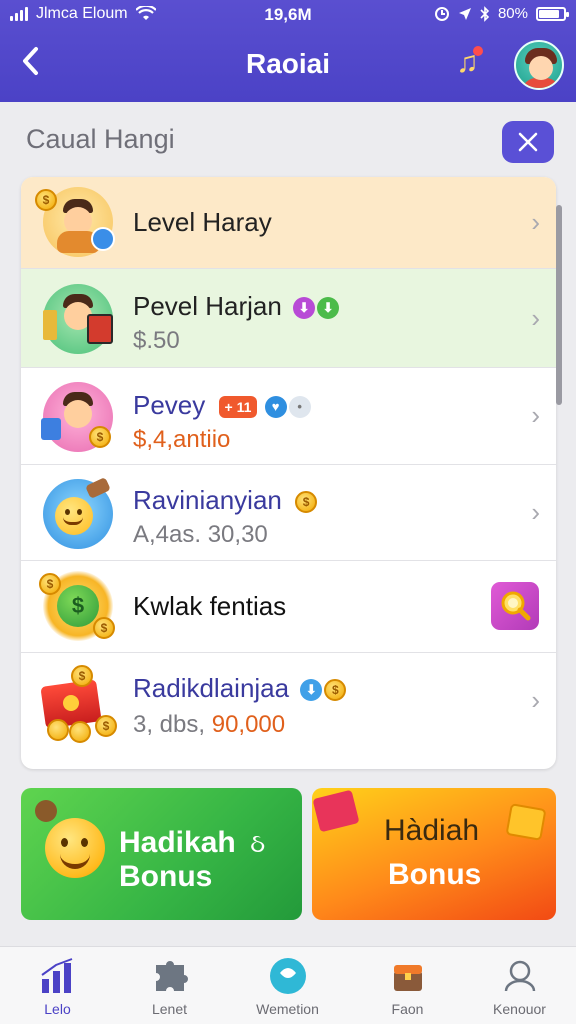 The width and height of the screenshot is (576, 1024). I want to click on section-title: Caual Hanɡi, so click(100, 139).